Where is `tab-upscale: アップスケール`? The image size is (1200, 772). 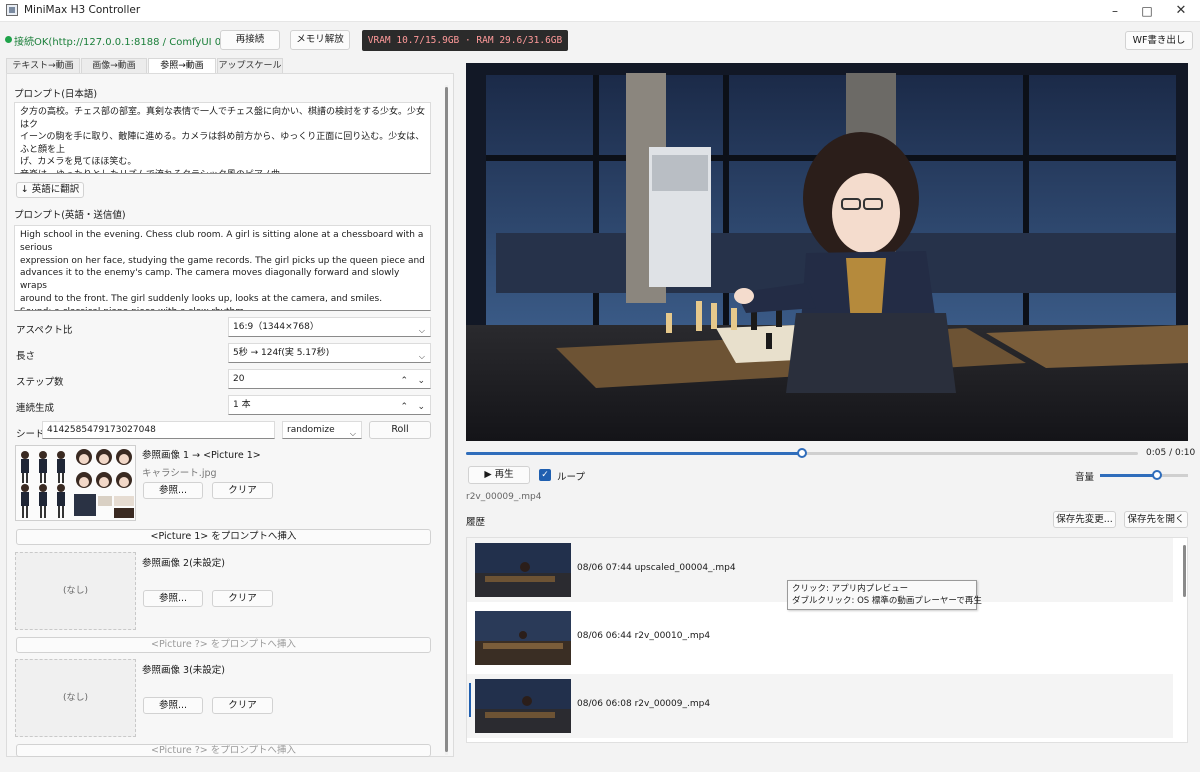 tab-upscale: アップスケール is located at coordinates (250, 65).